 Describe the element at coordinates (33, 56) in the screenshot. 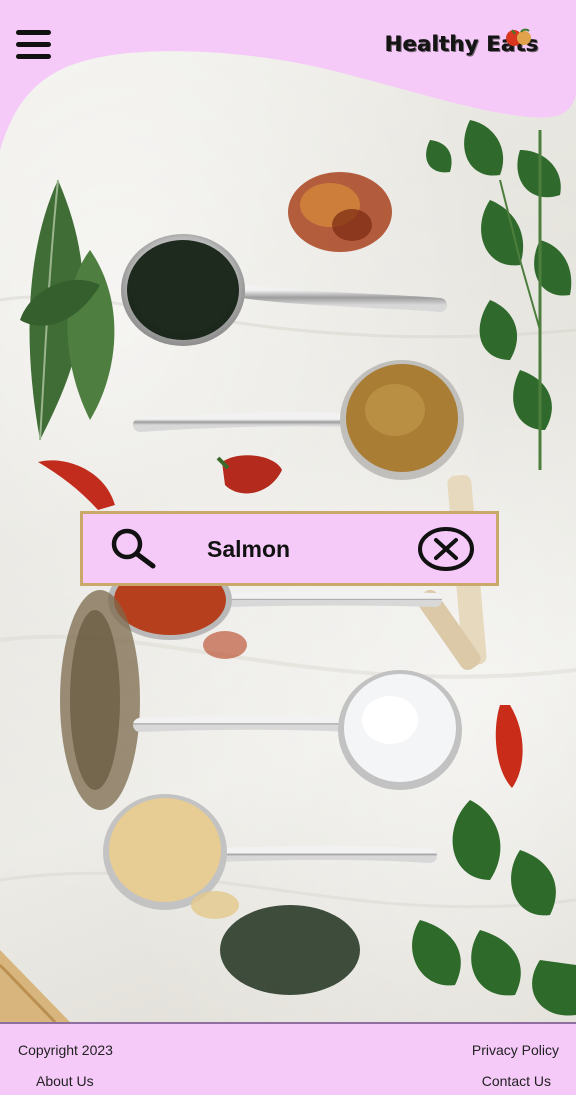

I see `menu-bar-bottom` at that location.